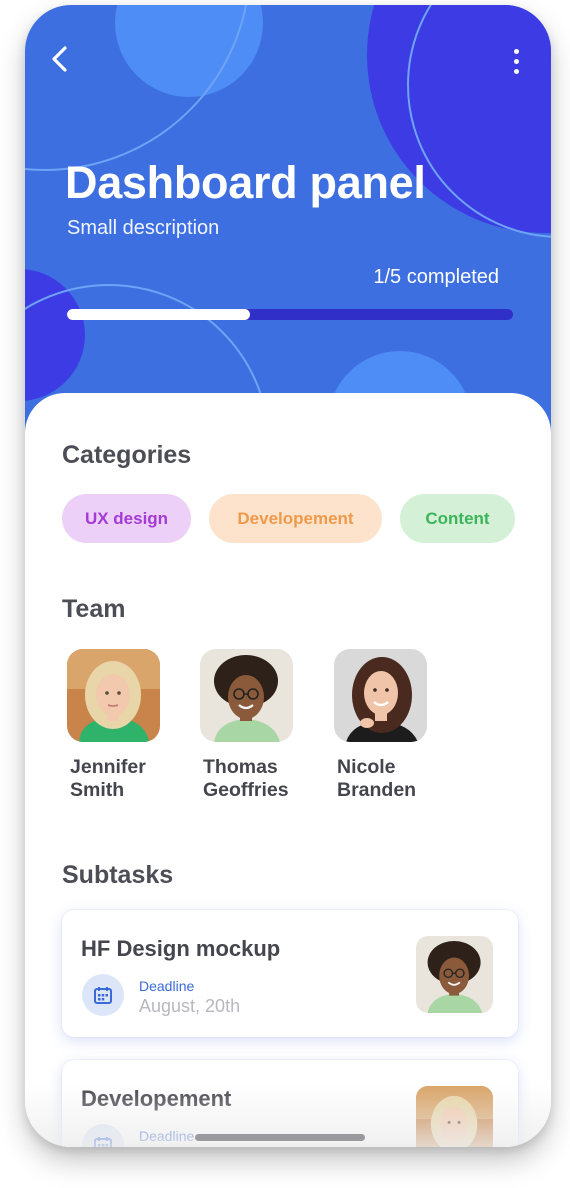  I want to click on member-name: Thomas Geoffries, so click(246, 778).